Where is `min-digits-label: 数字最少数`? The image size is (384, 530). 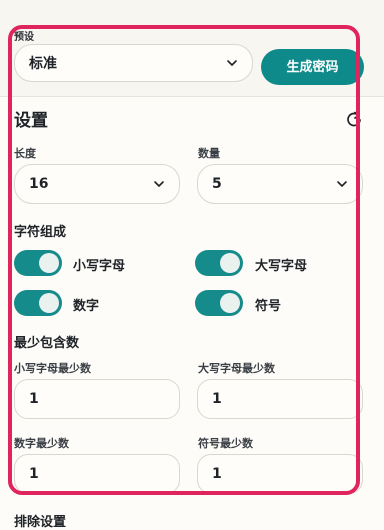
min-digits-label: 数字最少数 is located at coordinates (41, 443).